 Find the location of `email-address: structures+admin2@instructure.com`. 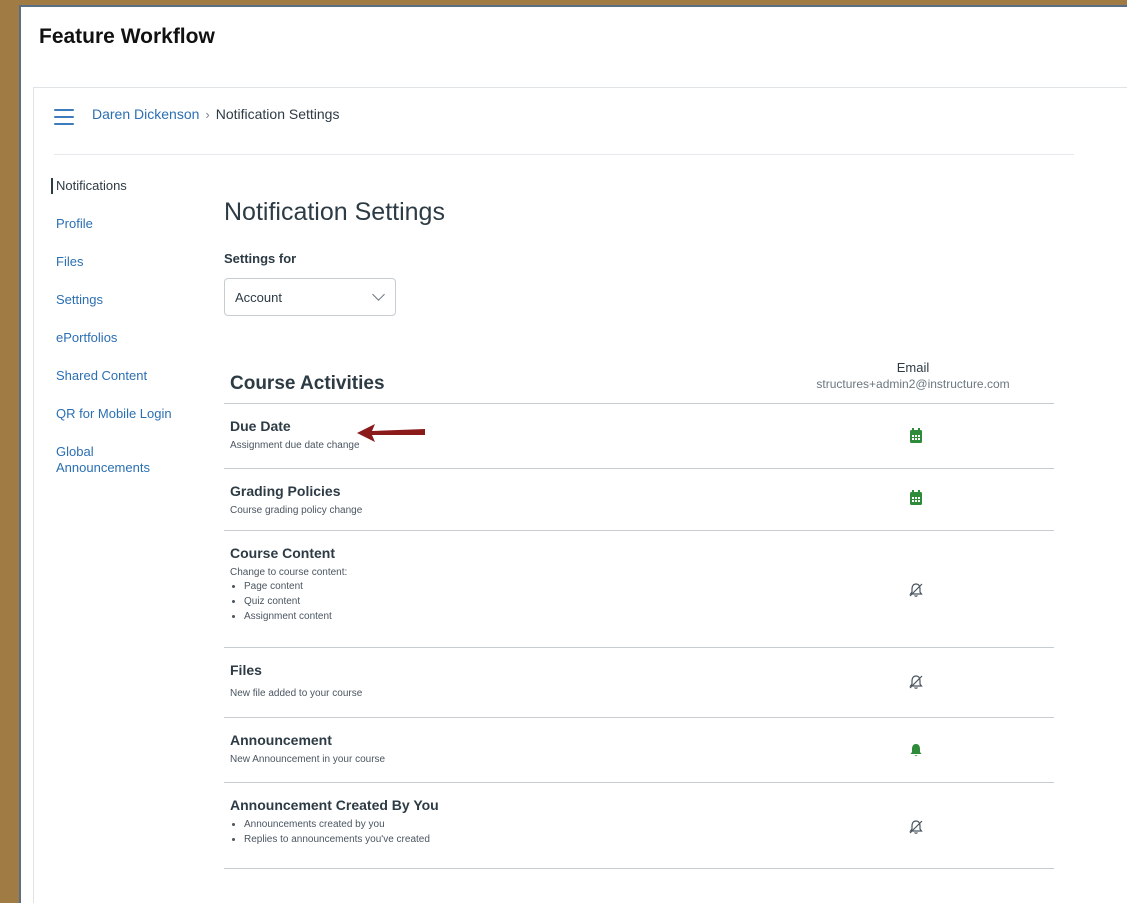

email-address: structures+admin2@instructure.com is located at coordinates (913, 384).